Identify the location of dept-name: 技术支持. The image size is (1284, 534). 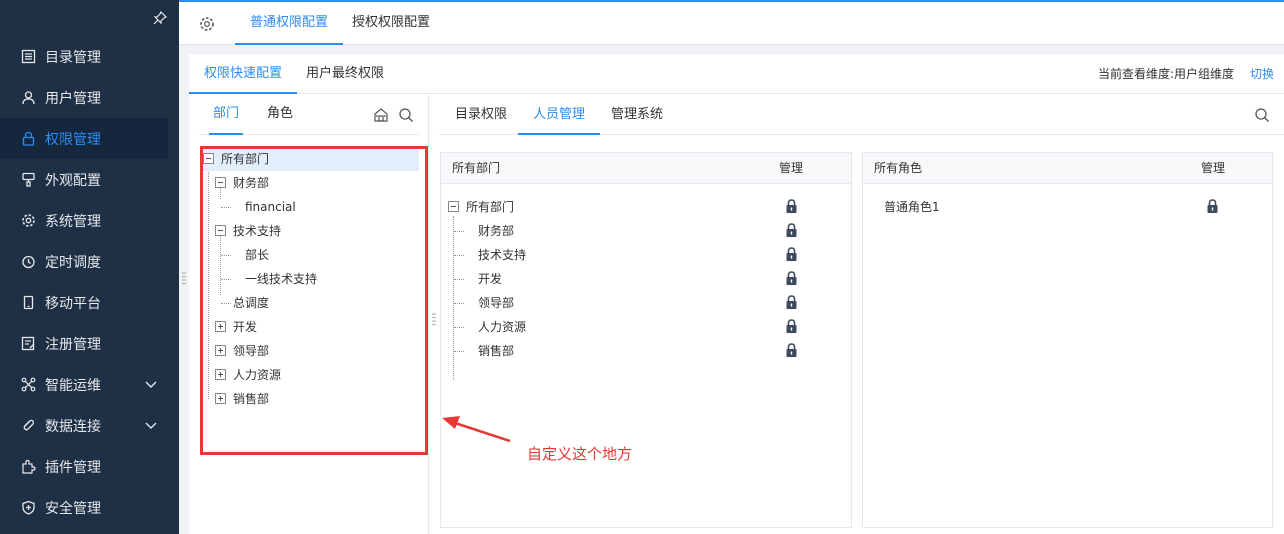
(502, 255).